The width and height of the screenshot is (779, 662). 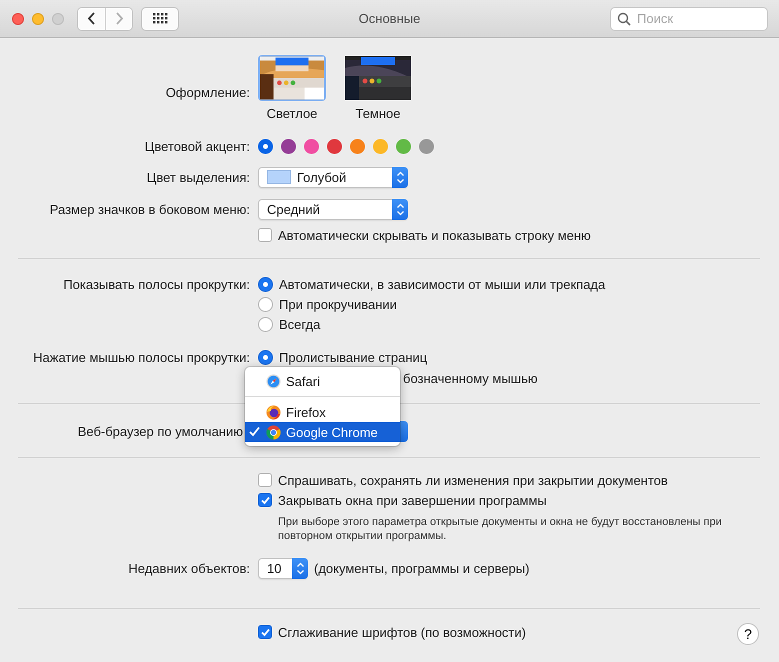 What do you see at coordinates (402, 632) in the screenshot?
I see `checkbox-label: Сглаживание шрифтов (по возможности)` at bounding box center [402, 632].